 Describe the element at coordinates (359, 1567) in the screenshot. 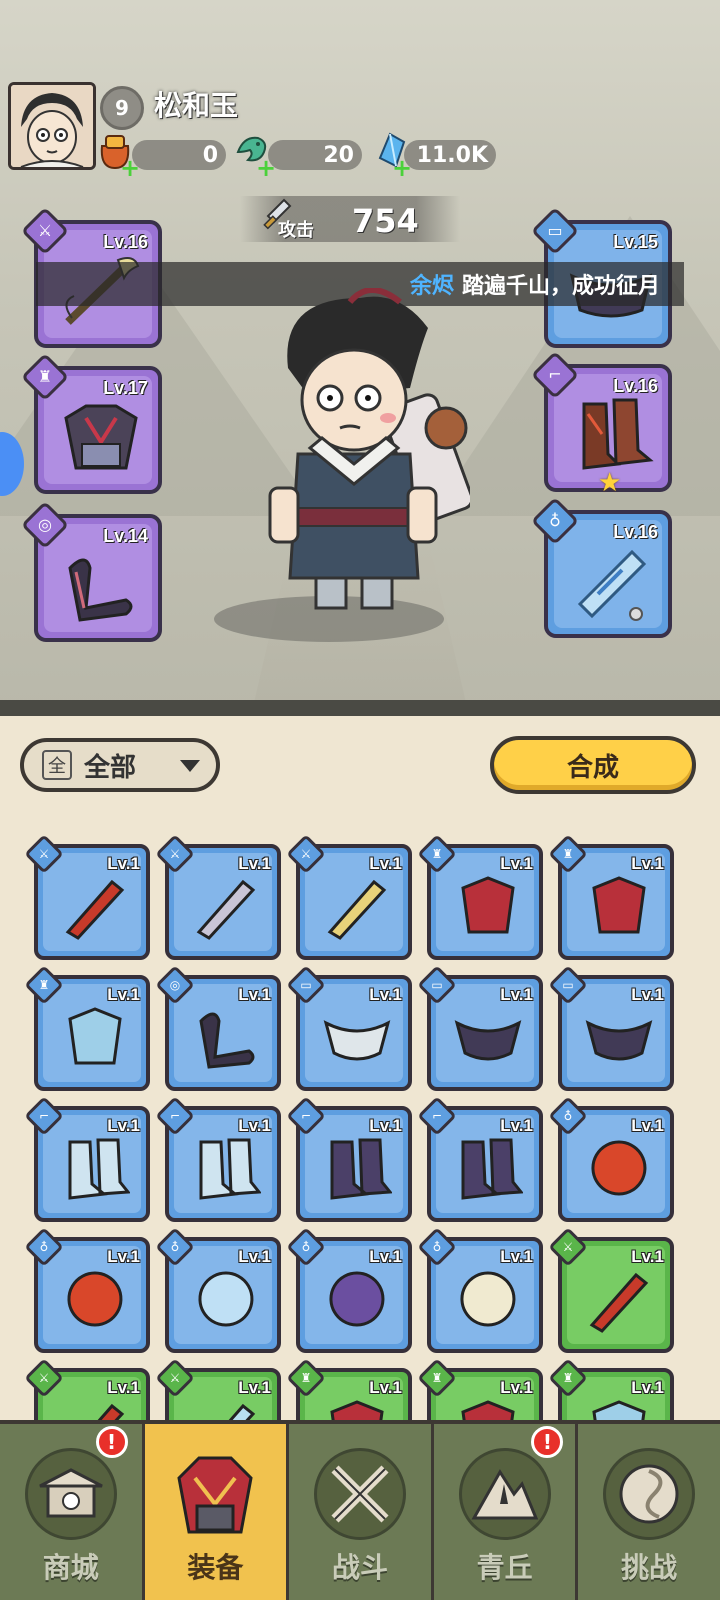

I see `tab-label: 战斗` at that location.